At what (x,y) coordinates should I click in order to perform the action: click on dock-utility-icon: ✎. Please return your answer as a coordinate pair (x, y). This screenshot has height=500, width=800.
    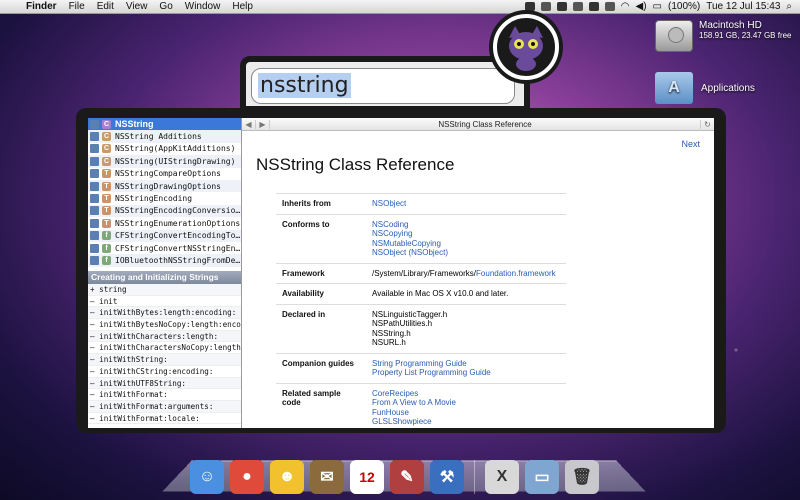
    Looking at the image, I should click on (407, 477).